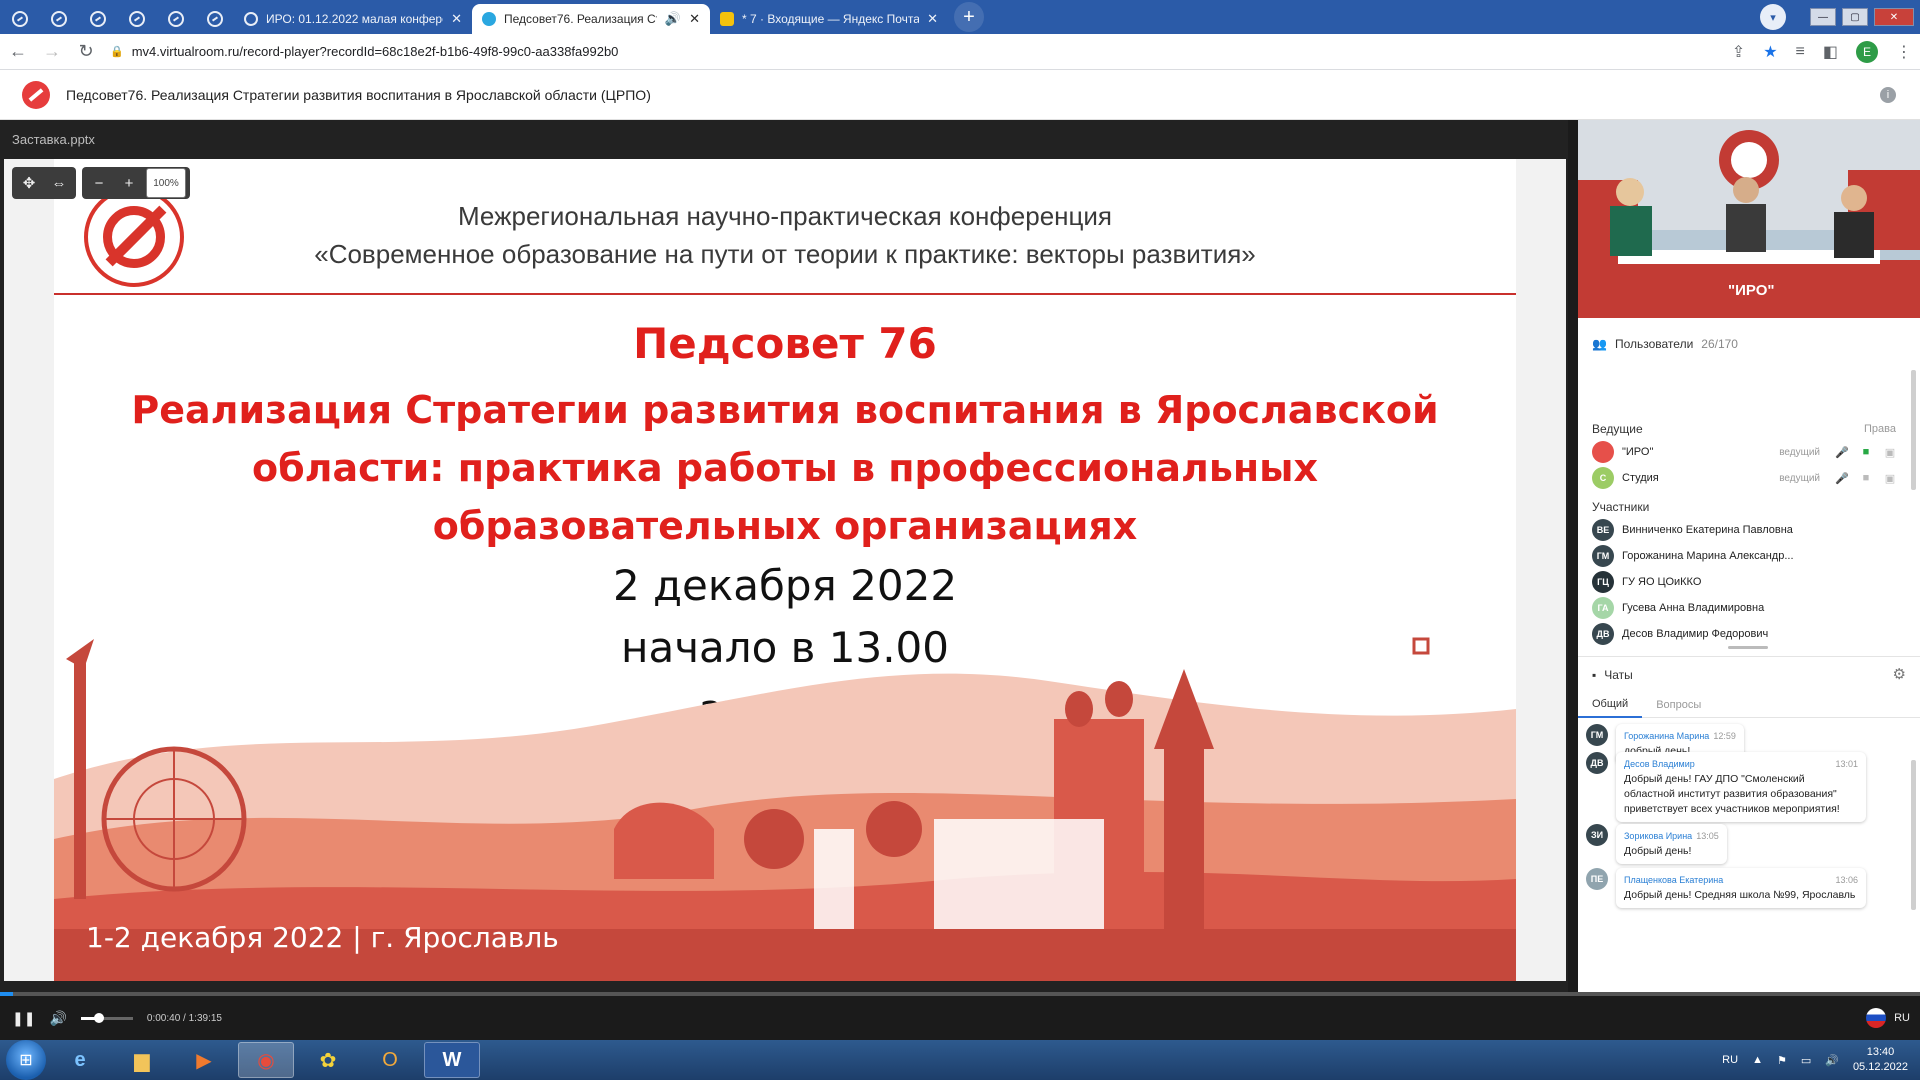  Describe the element at coordinates (18, 51) in the screenshot. I see `back-icon: ←` at that location.